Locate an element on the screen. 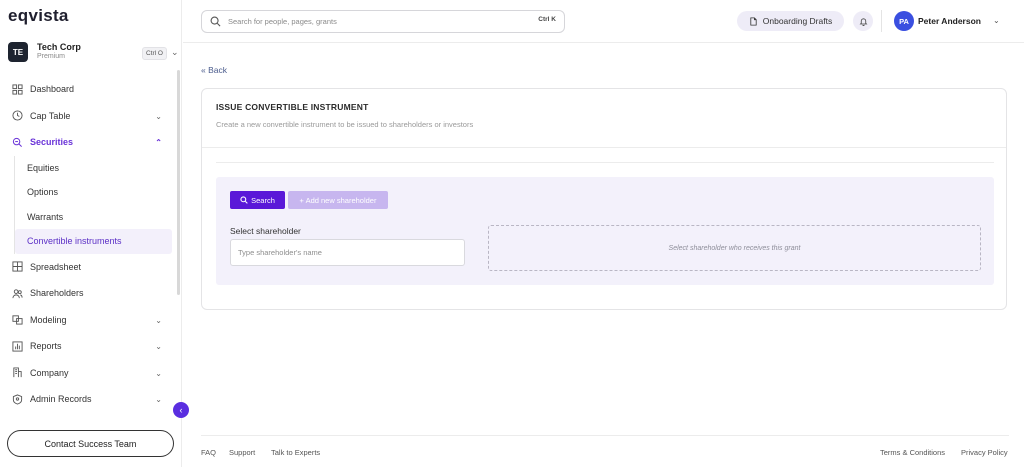  app-logo: eqvista is located at coordinates (38, 16).